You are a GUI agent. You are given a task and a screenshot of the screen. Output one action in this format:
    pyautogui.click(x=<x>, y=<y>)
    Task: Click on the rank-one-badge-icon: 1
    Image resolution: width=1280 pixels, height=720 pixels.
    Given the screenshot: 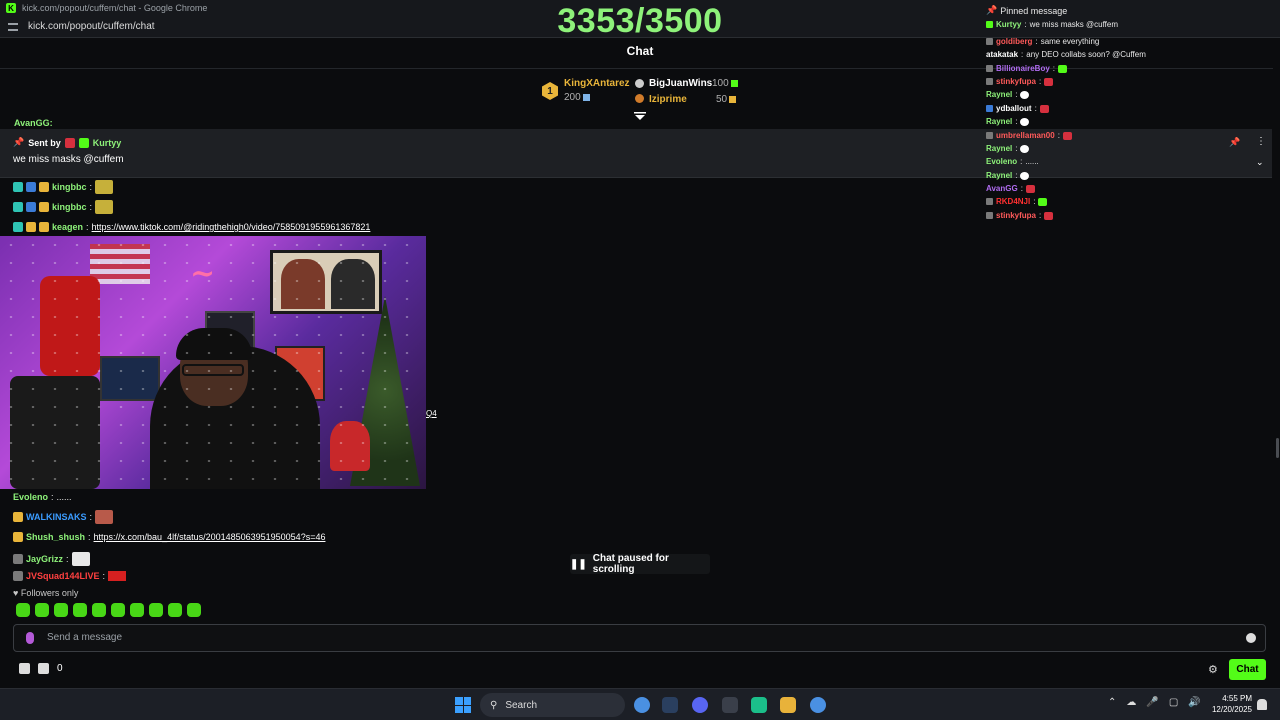 What is the action you would take?
    pyautogui.click(x=550, y=91)
    